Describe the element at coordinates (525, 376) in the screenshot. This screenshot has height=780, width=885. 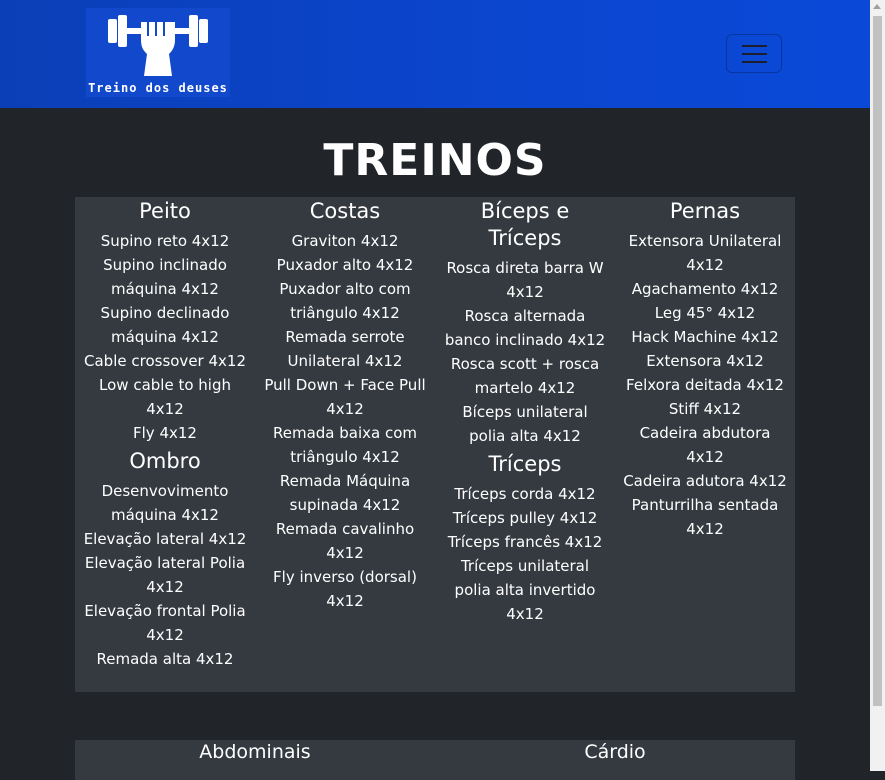
I see `list-item: Rosca scott + rosca martelo 4x12` at that location.